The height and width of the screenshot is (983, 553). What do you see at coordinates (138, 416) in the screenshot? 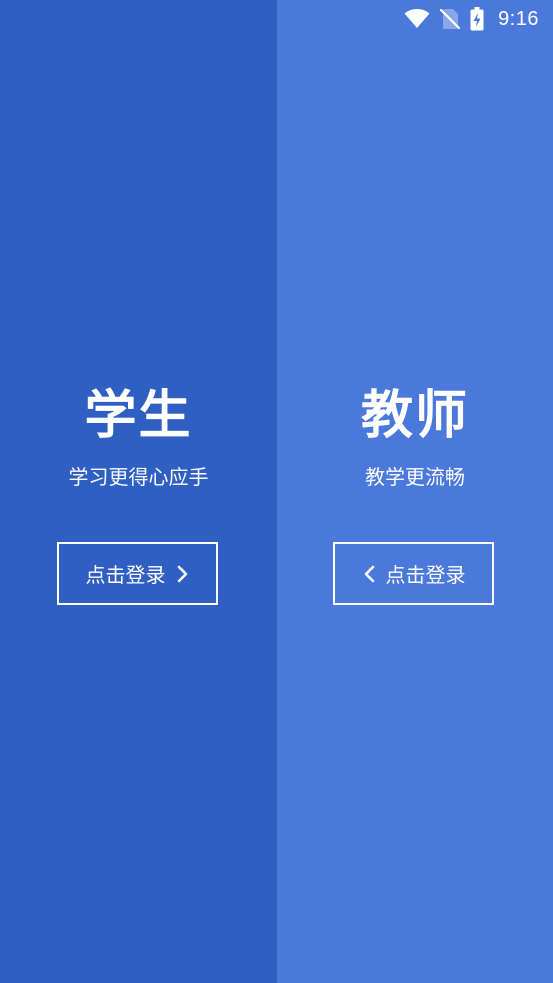
I see `student-title: 学生` at bounding box center [138, 416].